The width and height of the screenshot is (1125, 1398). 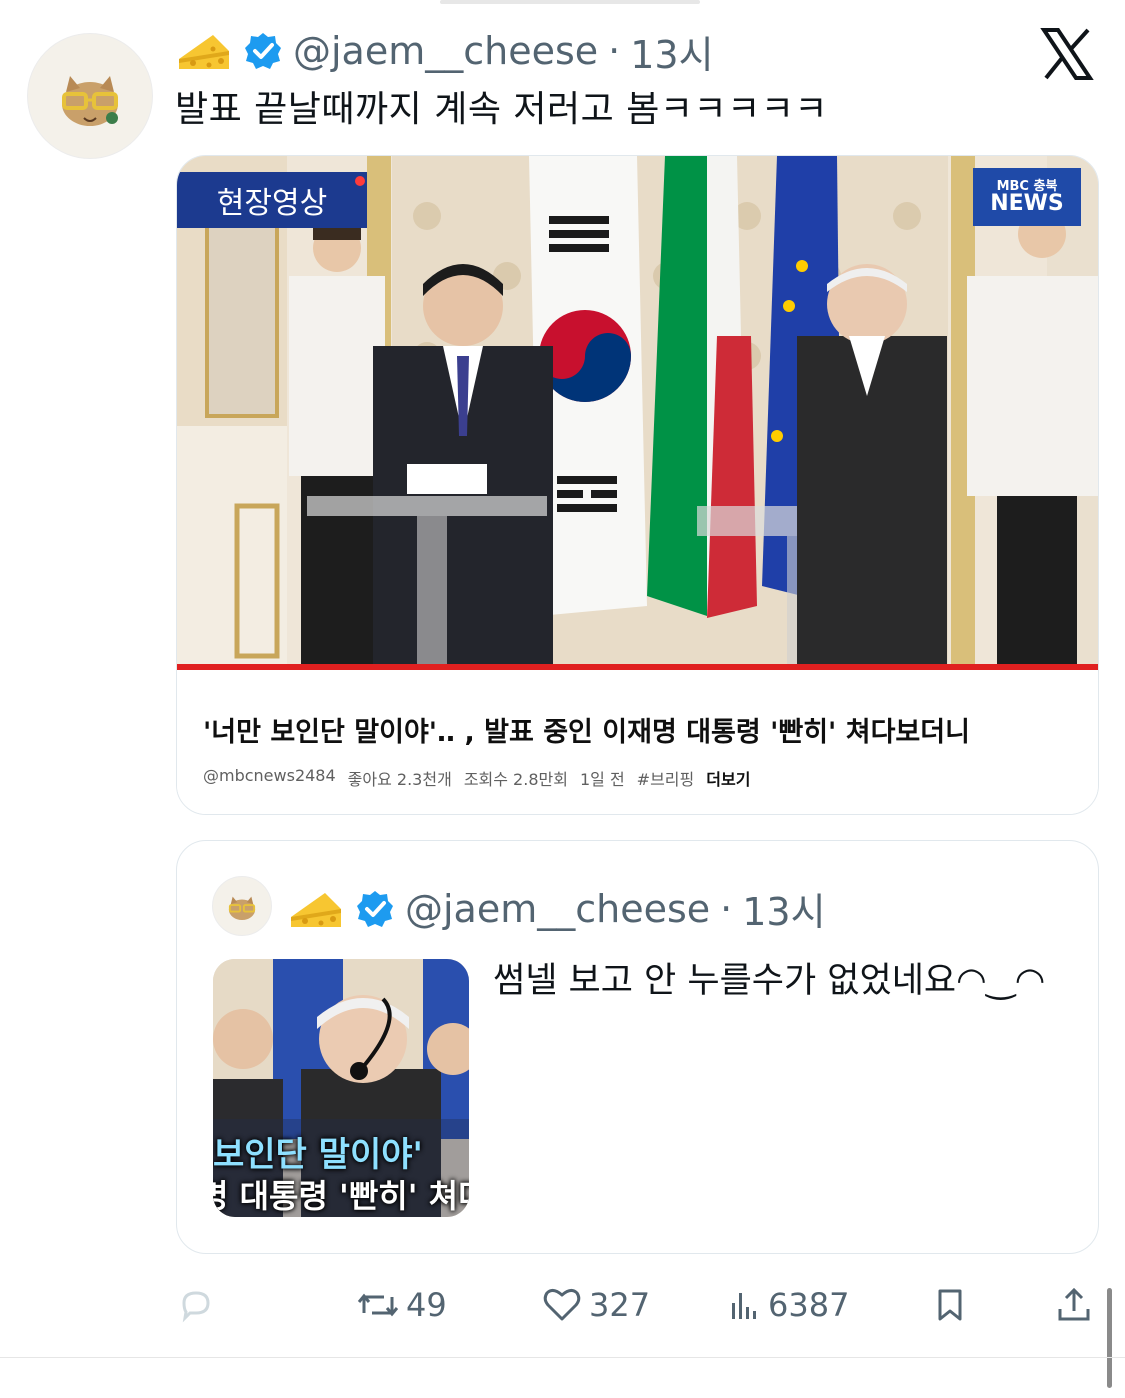 What do you see at coordinates (269, 778) in the screenshot?
I see `channel-handle: @mbcnews2484` at bounding box center [269, 778].